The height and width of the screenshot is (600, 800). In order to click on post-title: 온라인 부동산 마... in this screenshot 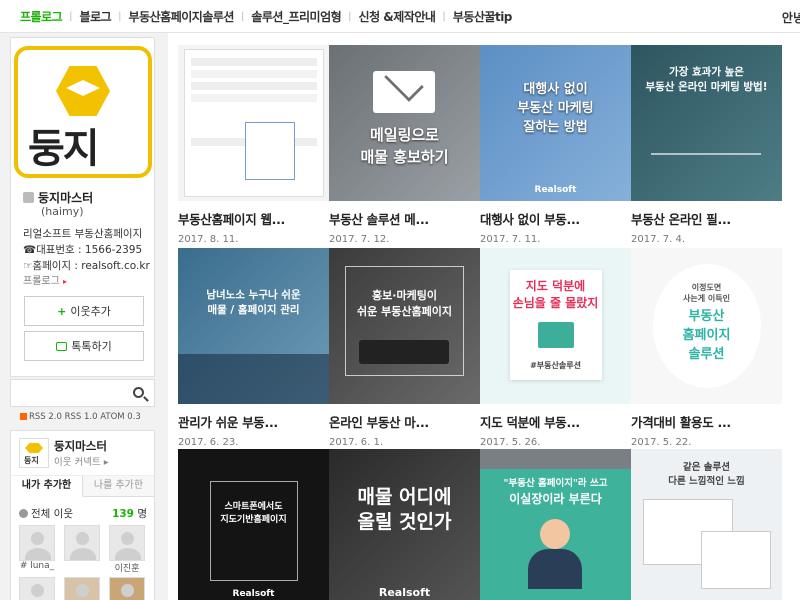, I will do `click(404, 421)`.